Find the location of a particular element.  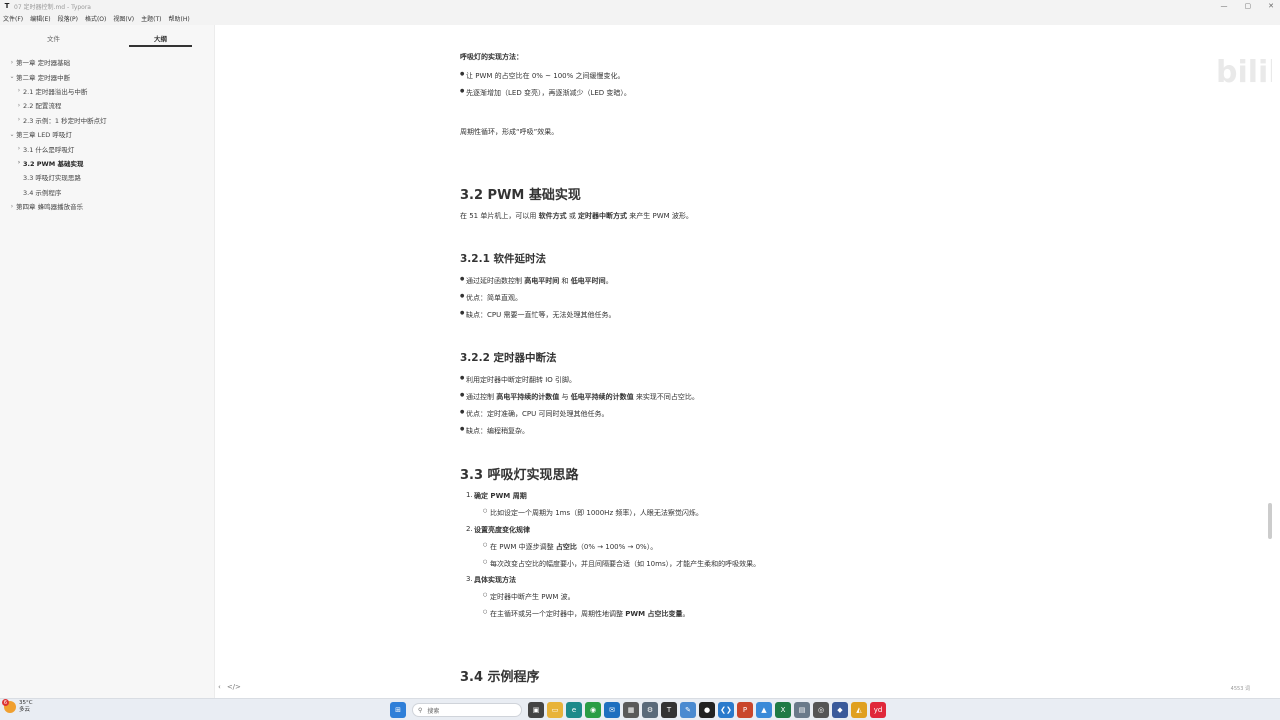

menu-help: 帮助(H) is located at coordinates (180, 18).